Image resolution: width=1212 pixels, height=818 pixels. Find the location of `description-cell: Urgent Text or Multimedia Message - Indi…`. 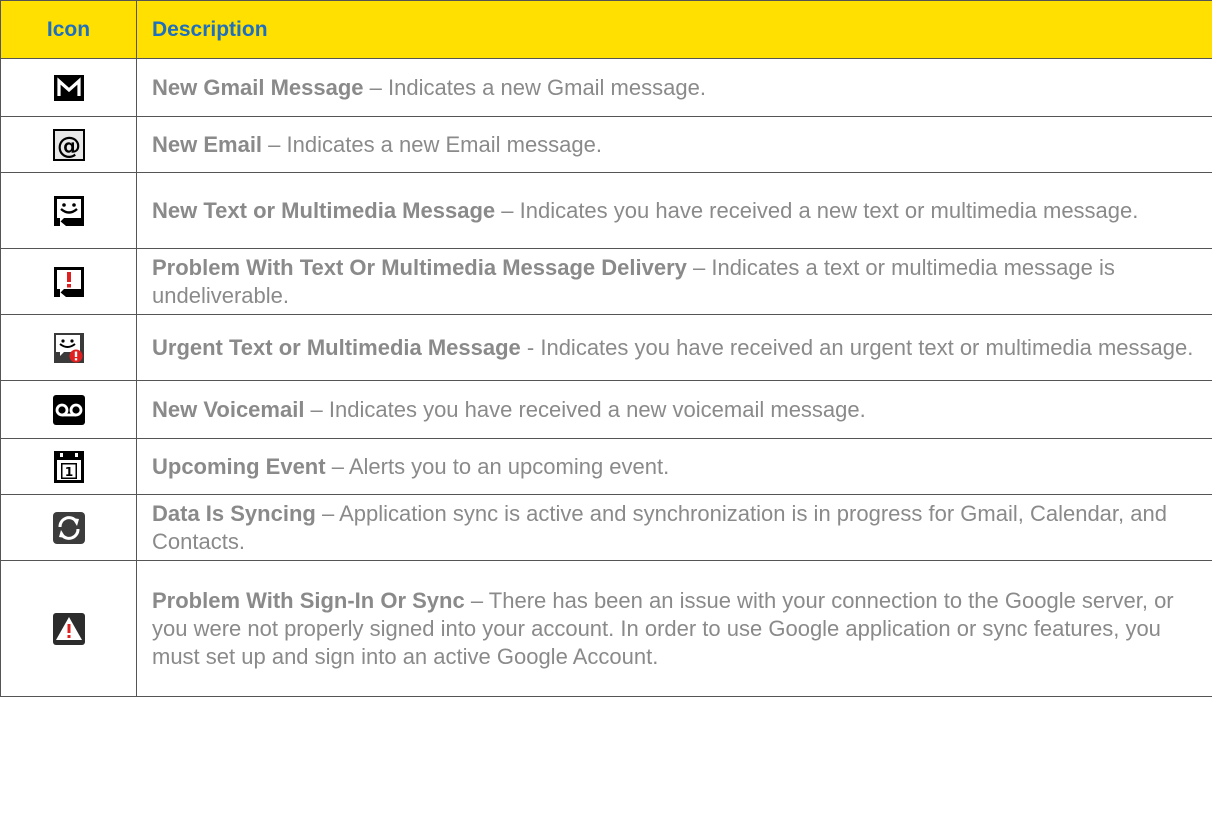

description-cell: Urgent Text or Multimedia Message - Indi… is located at coordinates (674, 347).